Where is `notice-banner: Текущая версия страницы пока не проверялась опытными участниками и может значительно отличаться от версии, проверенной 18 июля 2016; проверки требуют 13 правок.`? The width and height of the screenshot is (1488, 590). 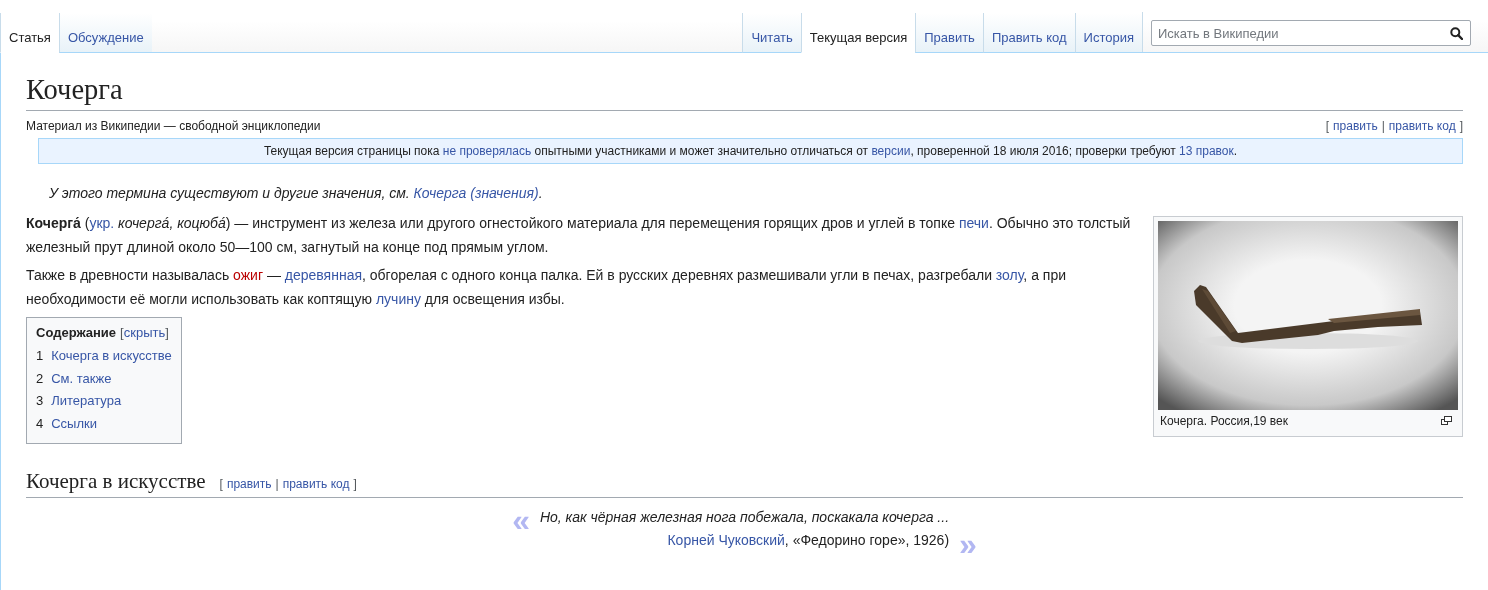
notice-banner: Текущая версия страницы пока не проверялась опытными участниками и может значительно отличаться от версии, проверенной 18 июля 2016; проверки требуют 13 правок. is located at coordinates (750, 151).